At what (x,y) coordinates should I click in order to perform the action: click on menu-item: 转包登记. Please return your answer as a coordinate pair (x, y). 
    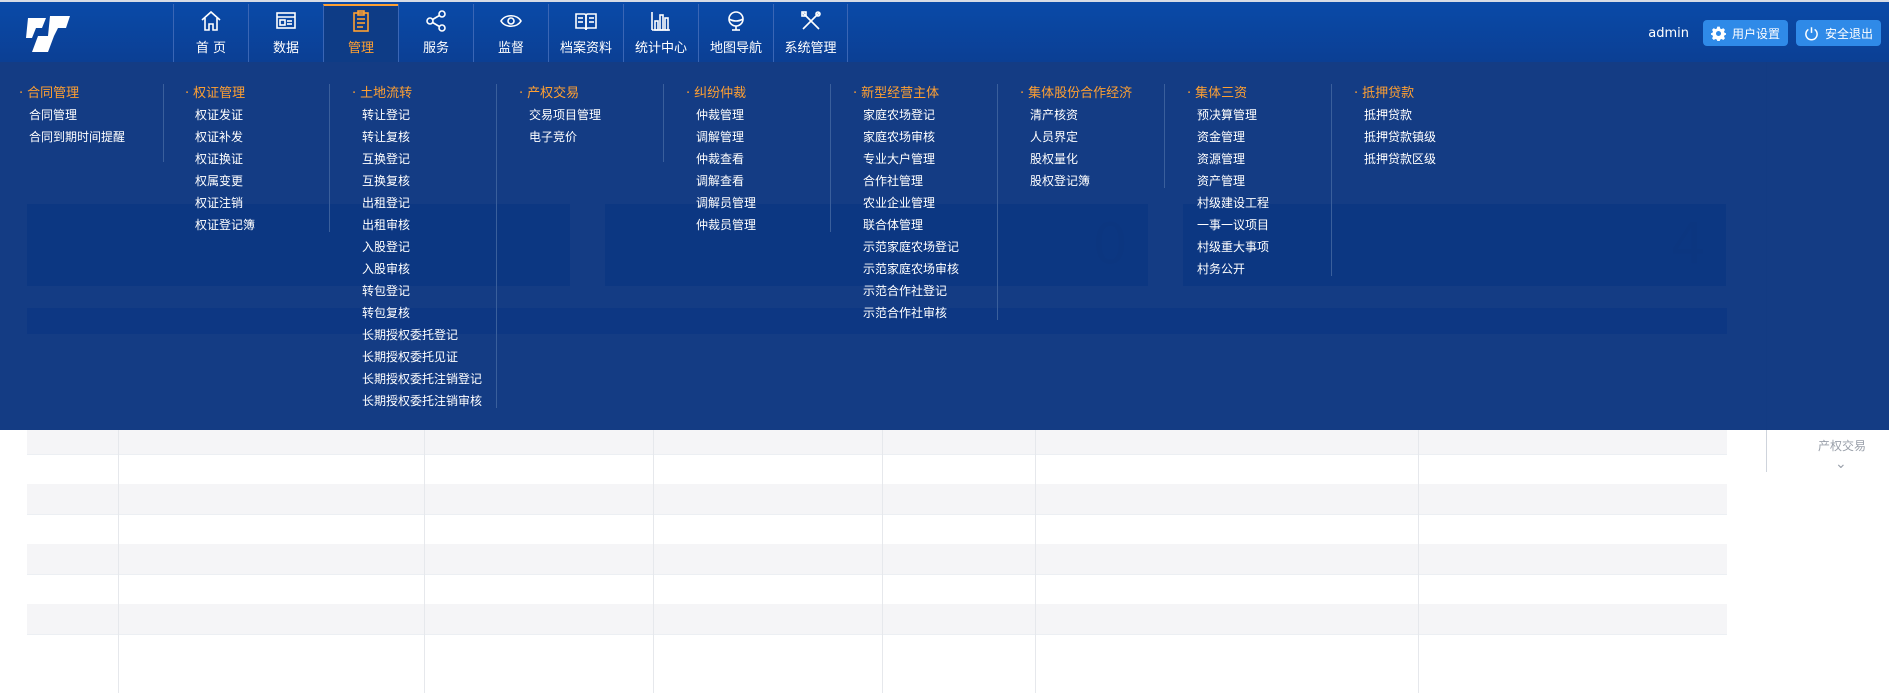
    Looking at the image, I should click on (424, 291).